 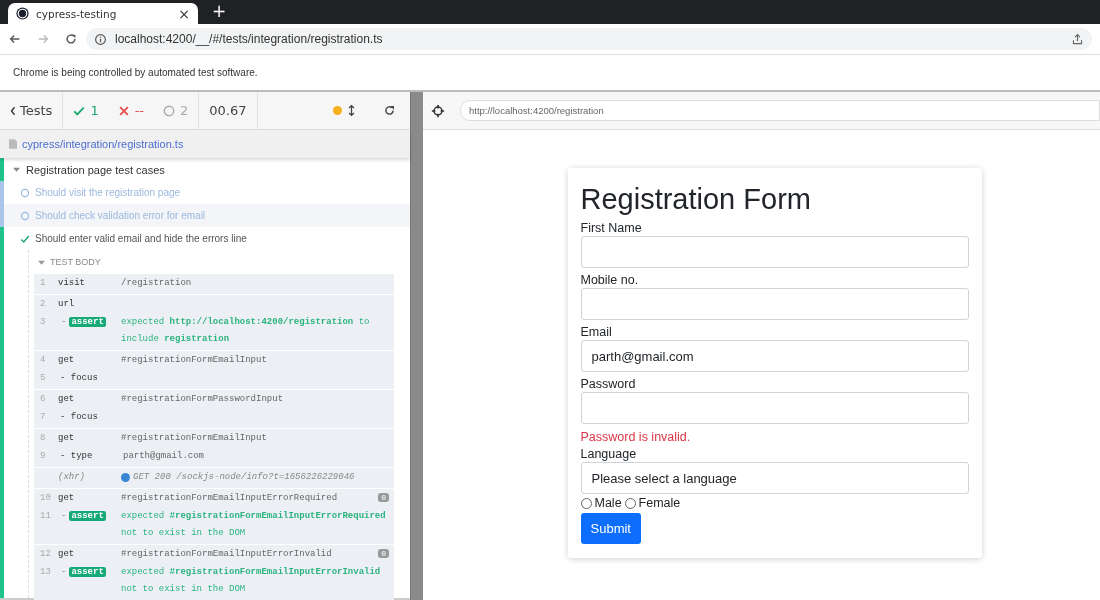 I want to click on address-bar: localhost:4200/__/#/tests/integration/registration.ts, so click(x=589, y=39).